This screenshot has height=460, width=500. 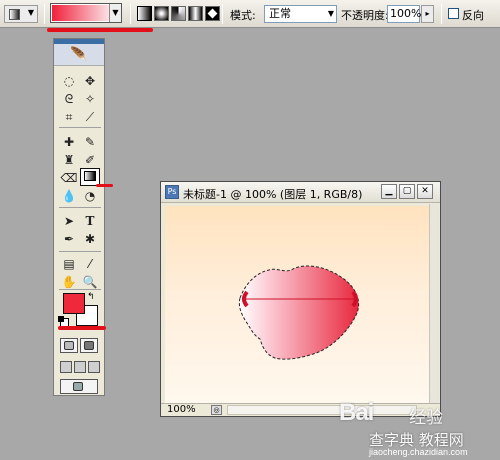 I want to click on reverse-checkbox, so click(x=453, y=13).